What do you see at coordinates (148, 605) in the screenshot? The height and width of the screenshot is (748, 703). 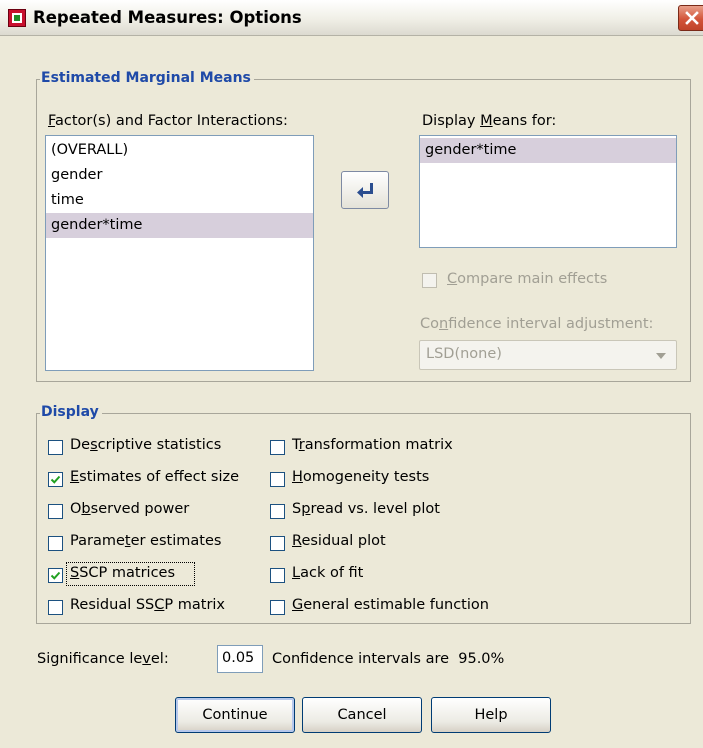 I see `residual-sscp-label: Residual SSCP matrix` at bounding box center [148, 605].